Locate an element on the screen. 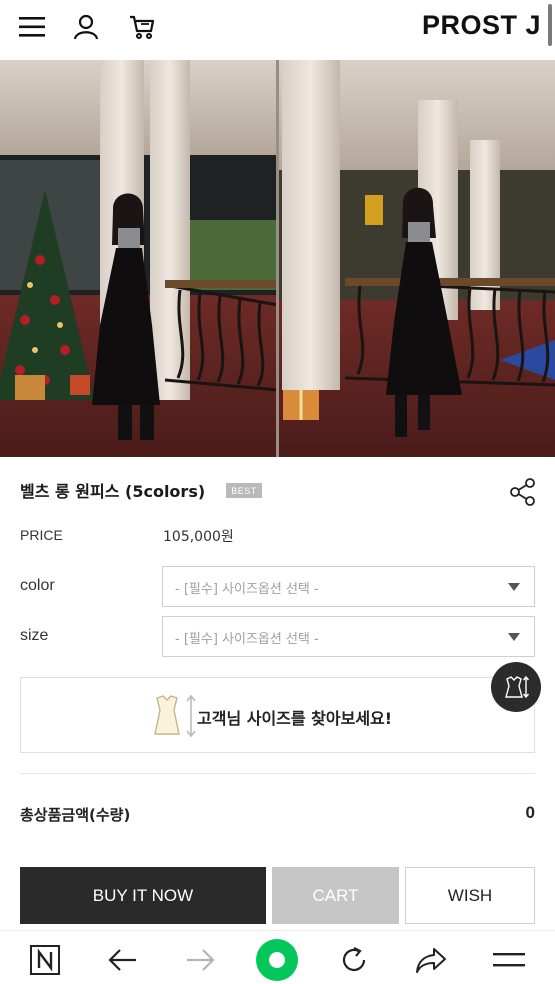  browser-toolbar is located at coordinates (277, 957).